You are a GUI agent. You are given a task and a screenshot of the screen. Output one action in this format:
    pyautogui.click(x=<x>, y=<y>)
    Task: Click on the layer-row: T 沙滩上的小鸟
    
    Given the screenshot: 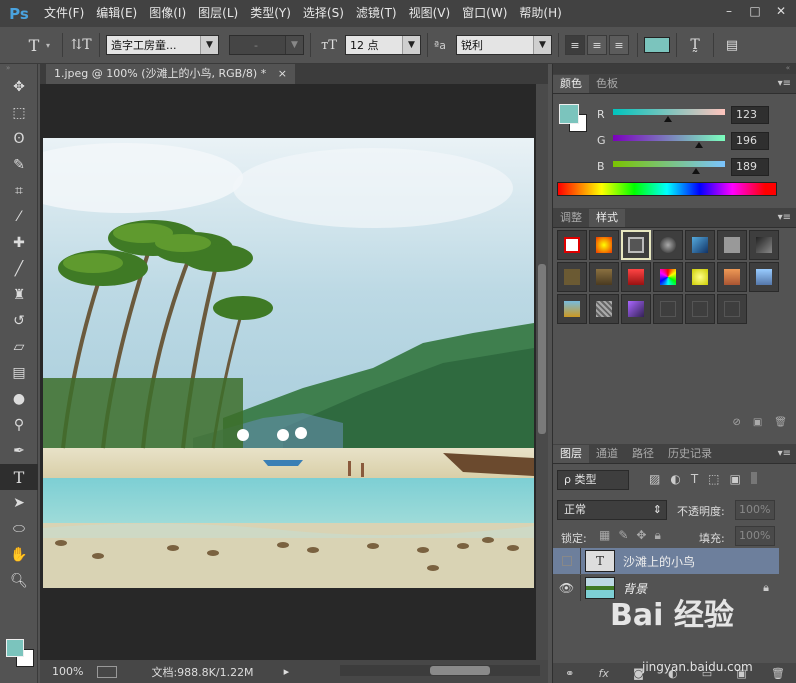 What is the action you would take?
    pyautogui.click(x=666, y=561)
    